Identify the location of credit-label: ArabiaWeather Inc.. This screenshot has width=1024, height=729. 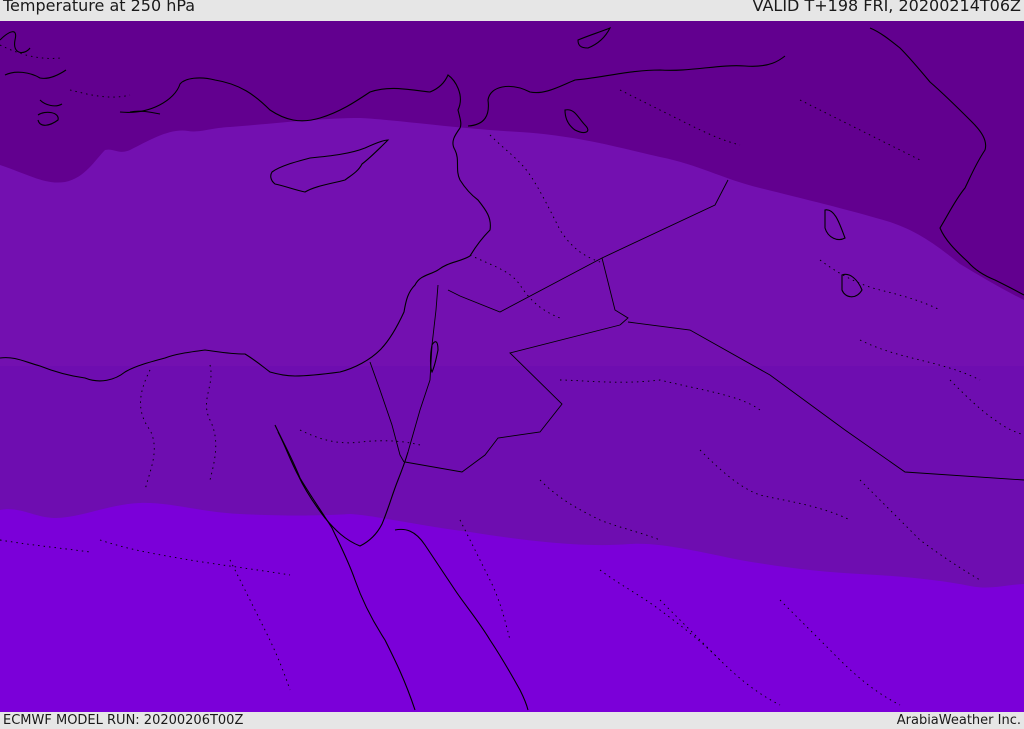
(958, 720).